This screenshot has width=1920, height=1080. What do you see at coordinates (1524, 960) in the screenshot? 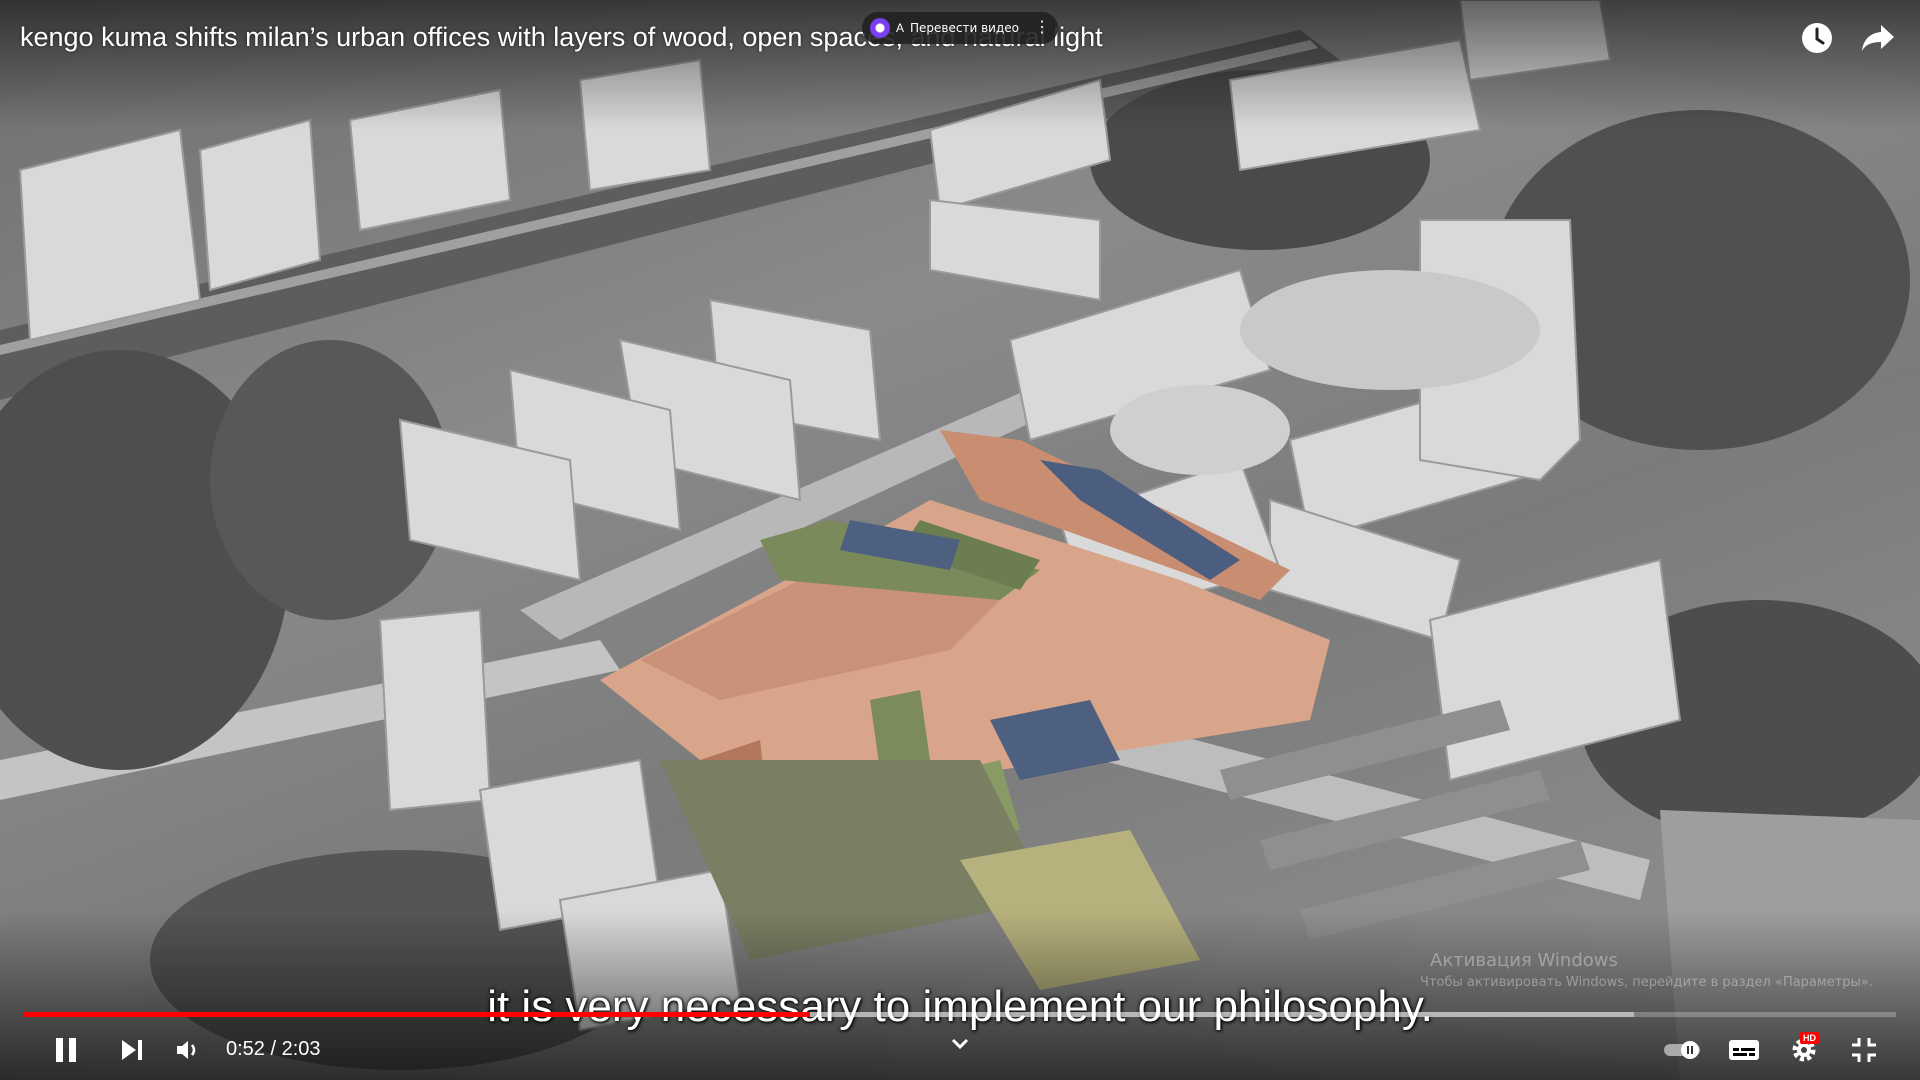
I see `windows-activation-watermark: Активация Windows` at bounding box center [1524, 960].